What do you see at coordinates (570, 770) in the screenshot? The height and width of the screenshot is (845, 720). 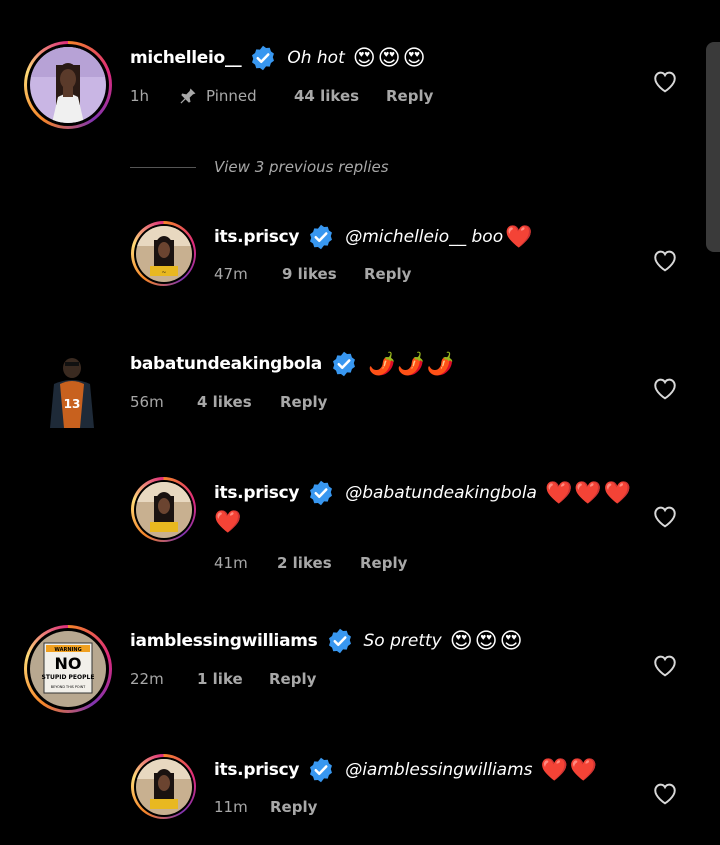 I see `comment-emojis: ❤️❤️` at bounding box center [570, 770].